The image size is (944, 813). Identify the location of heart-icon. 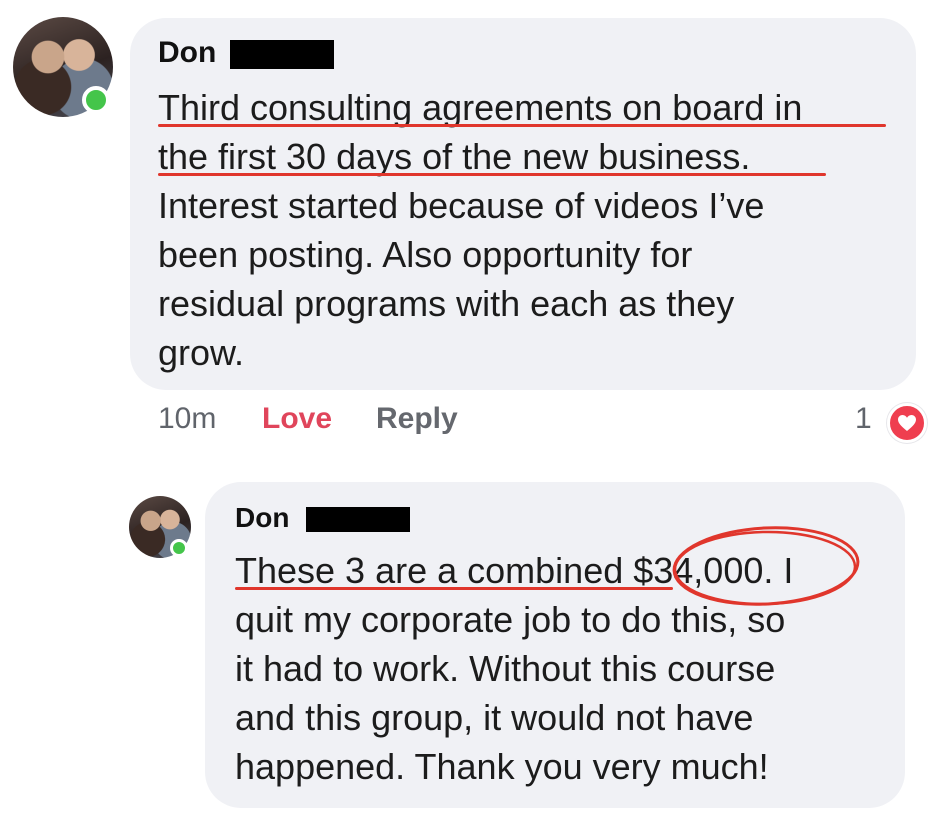
(907, 423).